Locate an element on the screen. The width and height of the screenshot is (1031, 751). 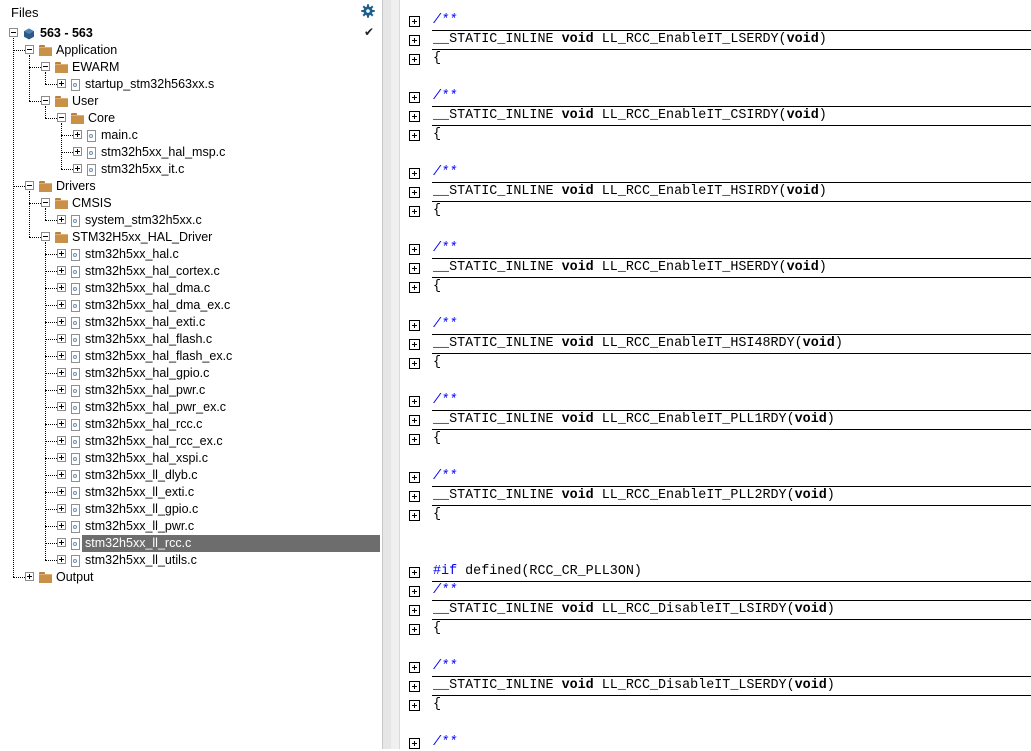
tree-folder-item: Drivers is located at coordinates (190, 186).